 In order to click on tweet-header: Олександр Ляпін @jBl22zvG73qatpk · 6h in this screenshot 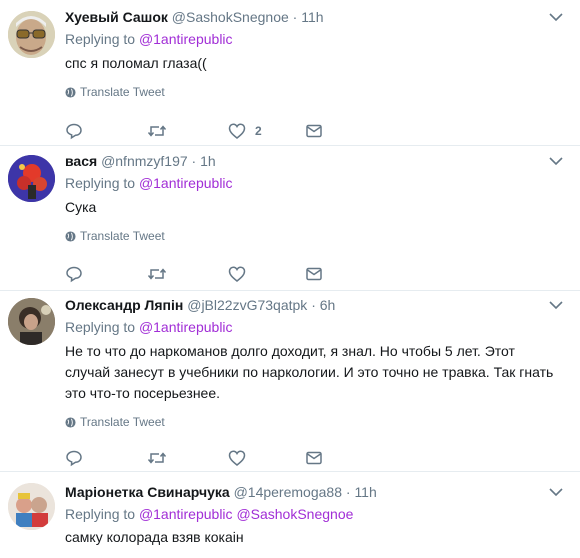, I will do `click(315, 305)`.